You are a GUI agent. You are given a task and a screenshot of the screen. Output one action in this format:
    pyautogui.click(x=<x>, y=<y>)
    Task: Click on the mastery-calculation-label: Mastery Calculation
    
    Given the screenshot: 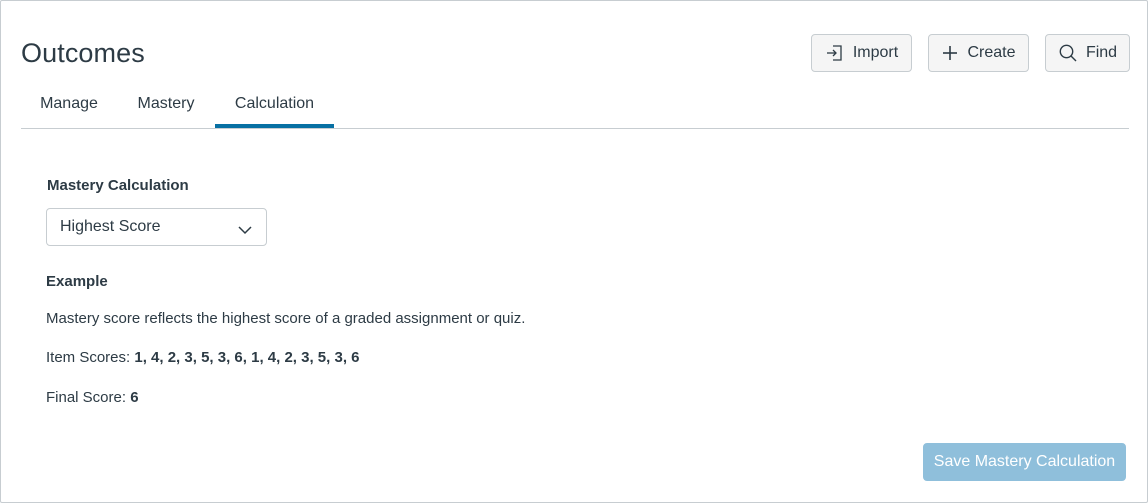 What is the action you would take?
    pyautogui.click(x=118, y=185)
    